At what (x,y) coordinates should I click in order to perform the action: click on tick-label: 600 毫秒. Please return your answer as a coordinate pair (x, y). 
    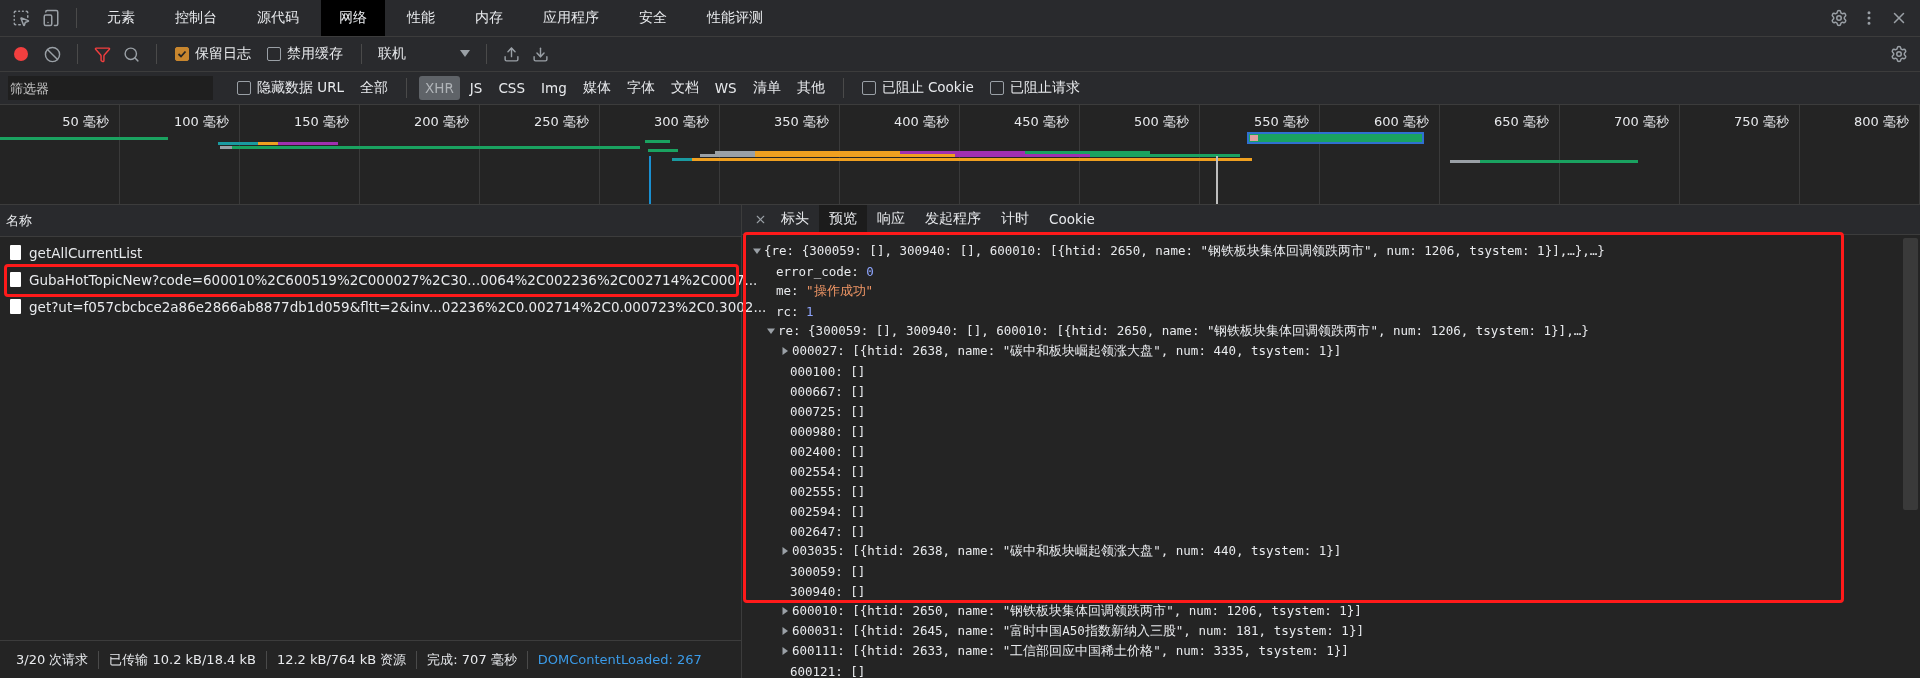
    Looking at the image, I should click on (1401, 121).